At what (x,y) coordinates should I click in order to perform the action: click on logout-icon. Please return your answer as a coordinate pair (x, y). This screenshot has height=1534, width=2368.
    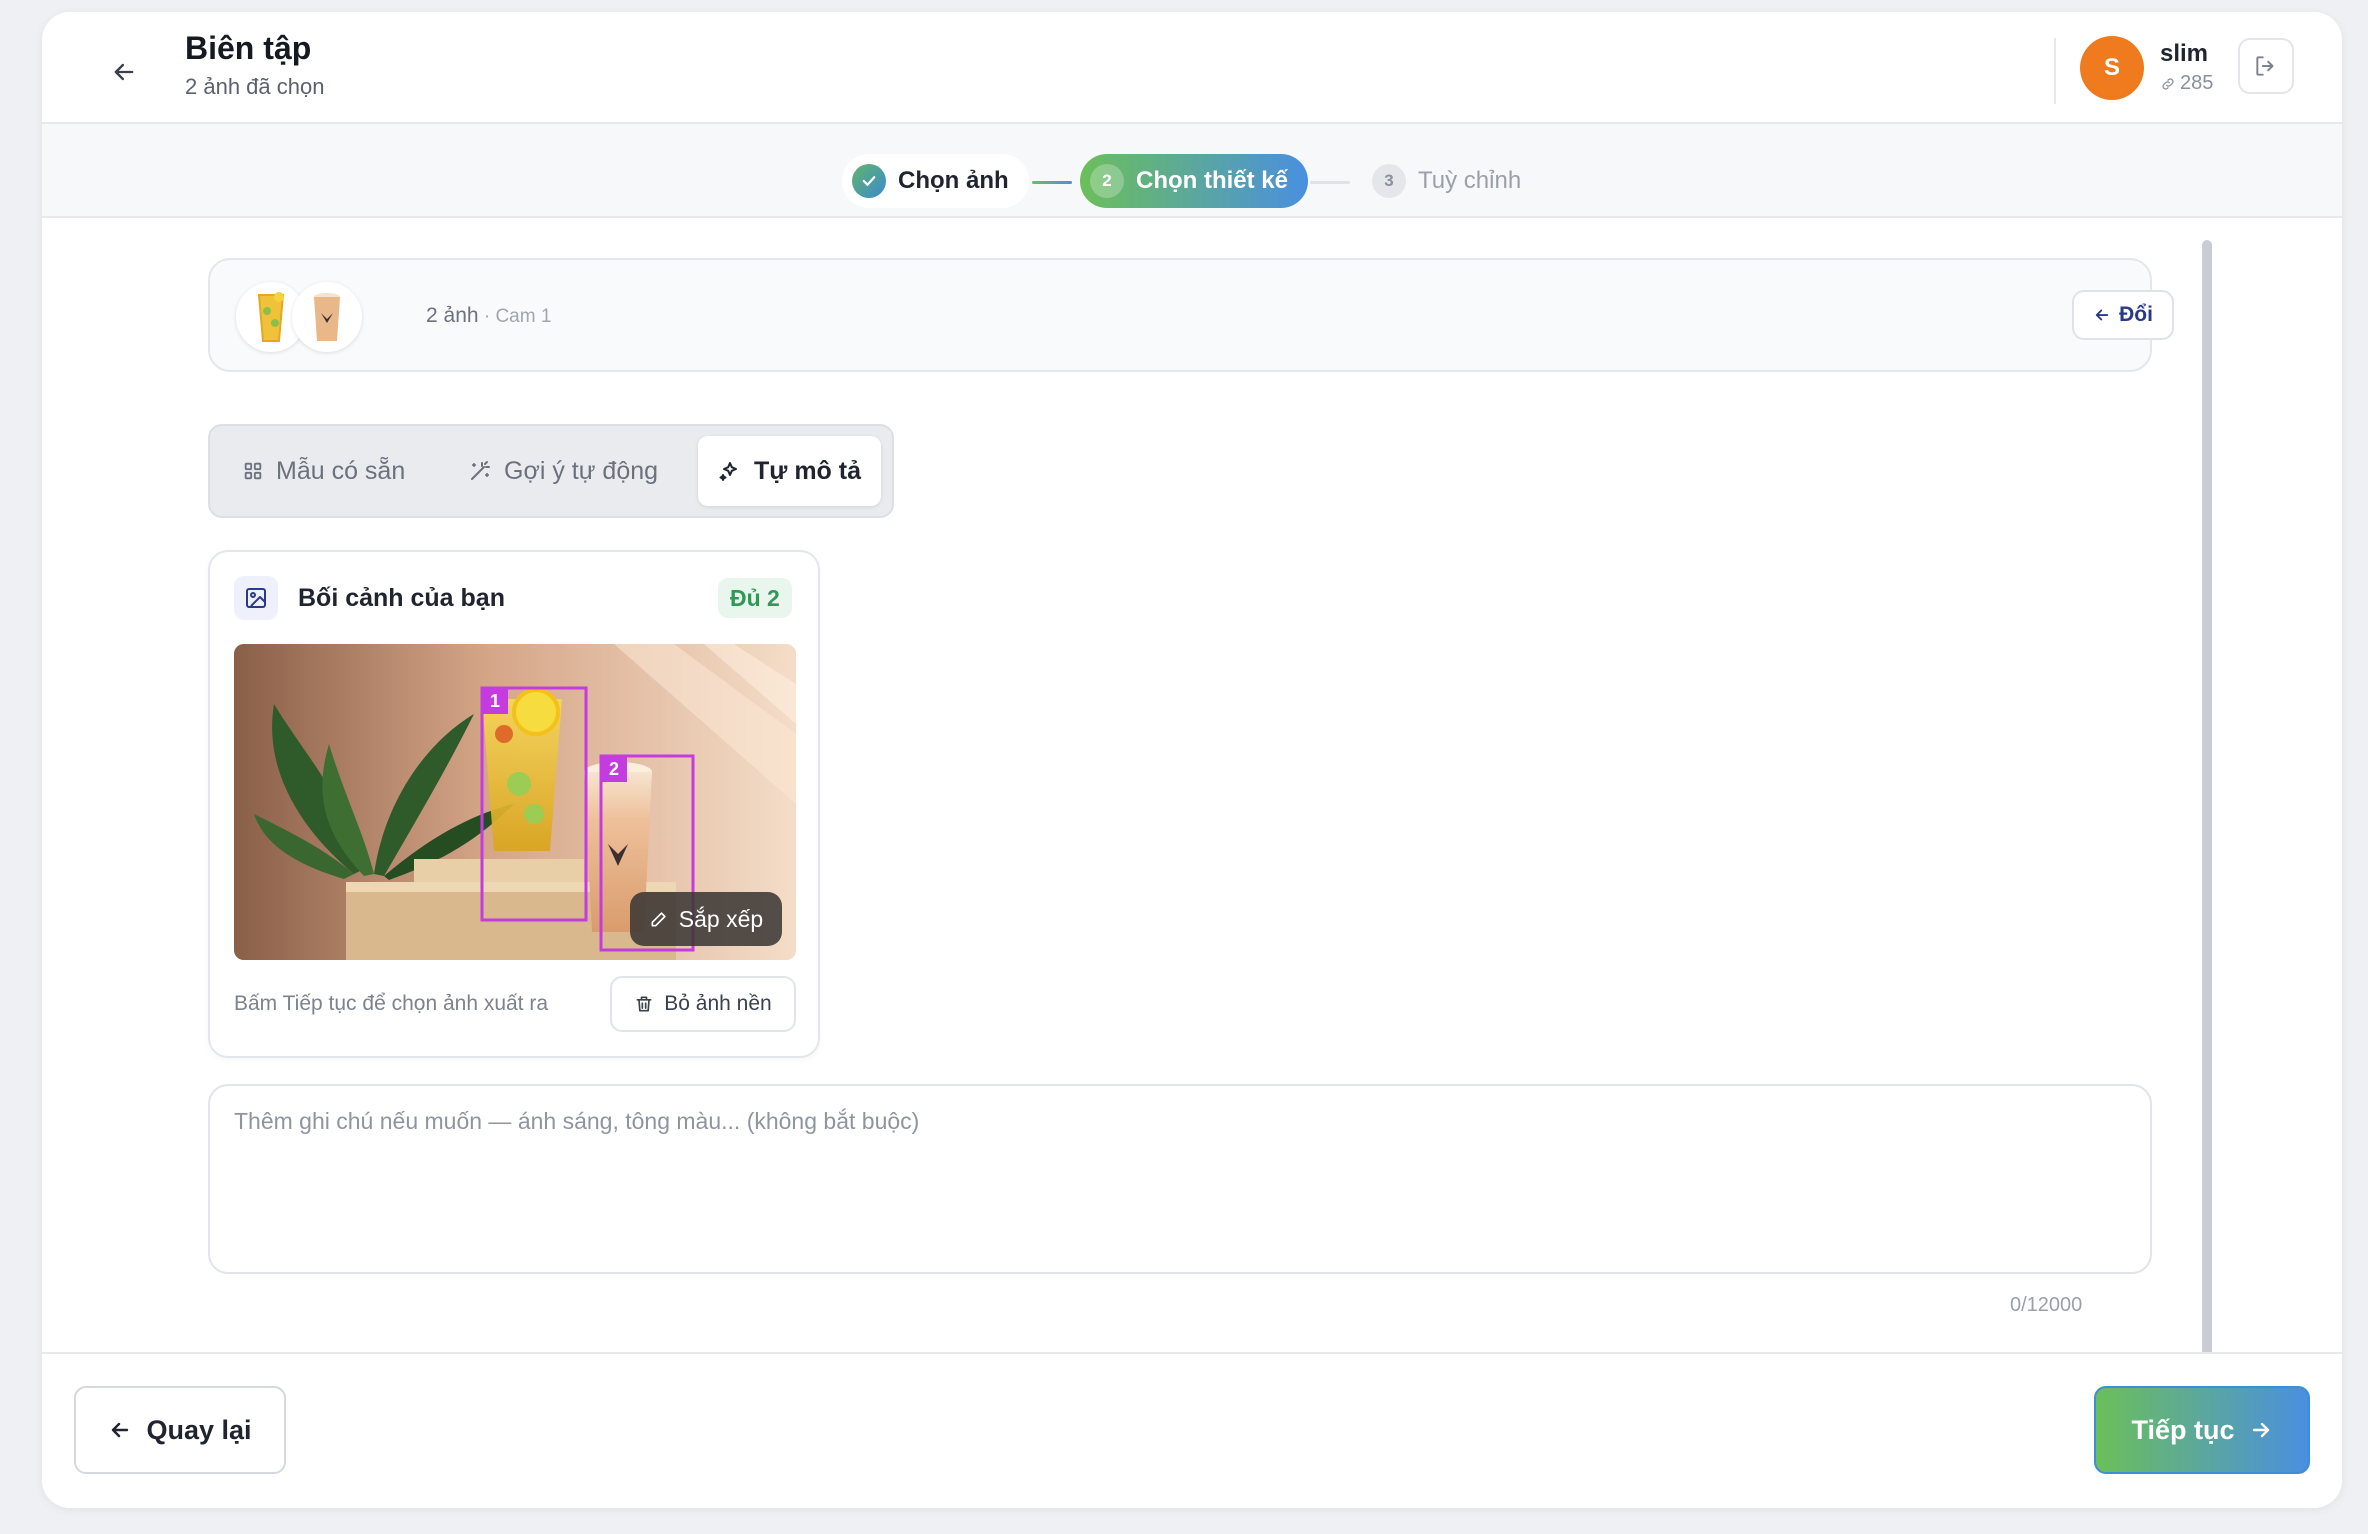
    Looking at the image, I should click on (2265, 66).